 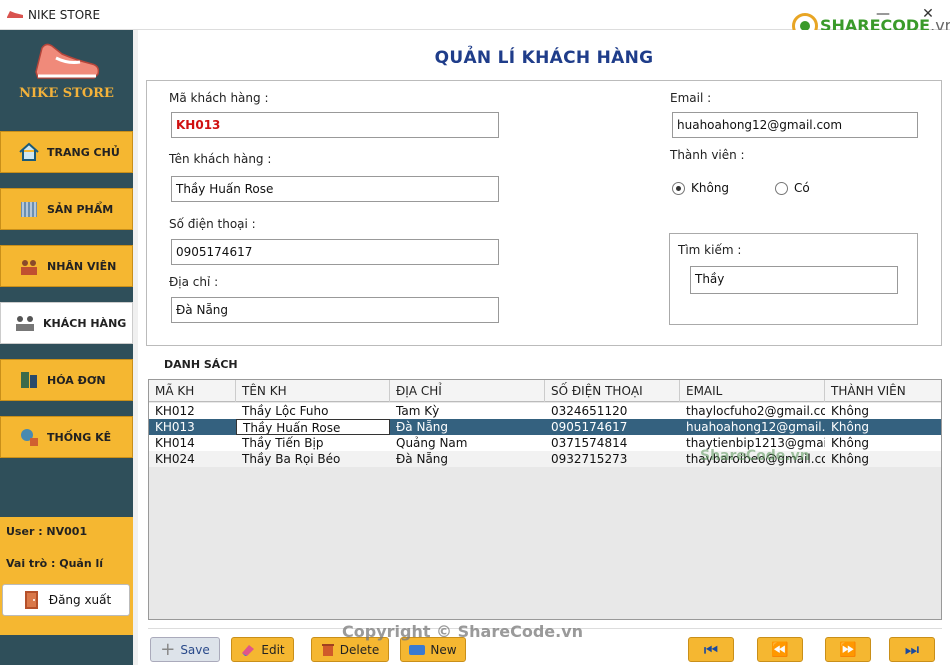 I want to click on sidebar-item-customers: KHÁCH HÀNG, so click(x=66, y=323).